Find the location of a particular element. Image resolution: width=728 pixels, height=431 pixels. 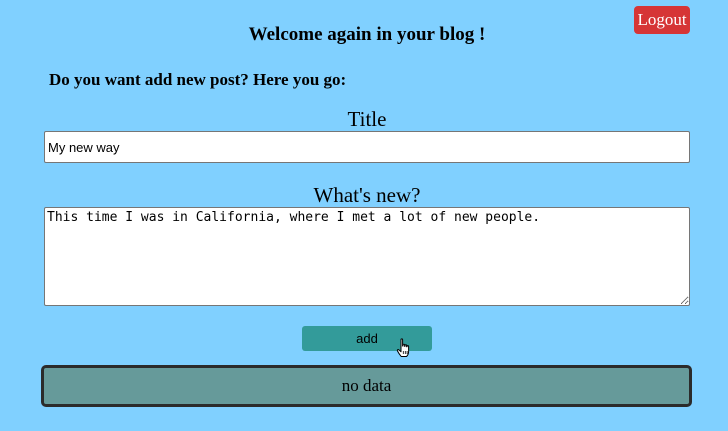

posts-empty-state: no data is located at coordinates (366, 386).